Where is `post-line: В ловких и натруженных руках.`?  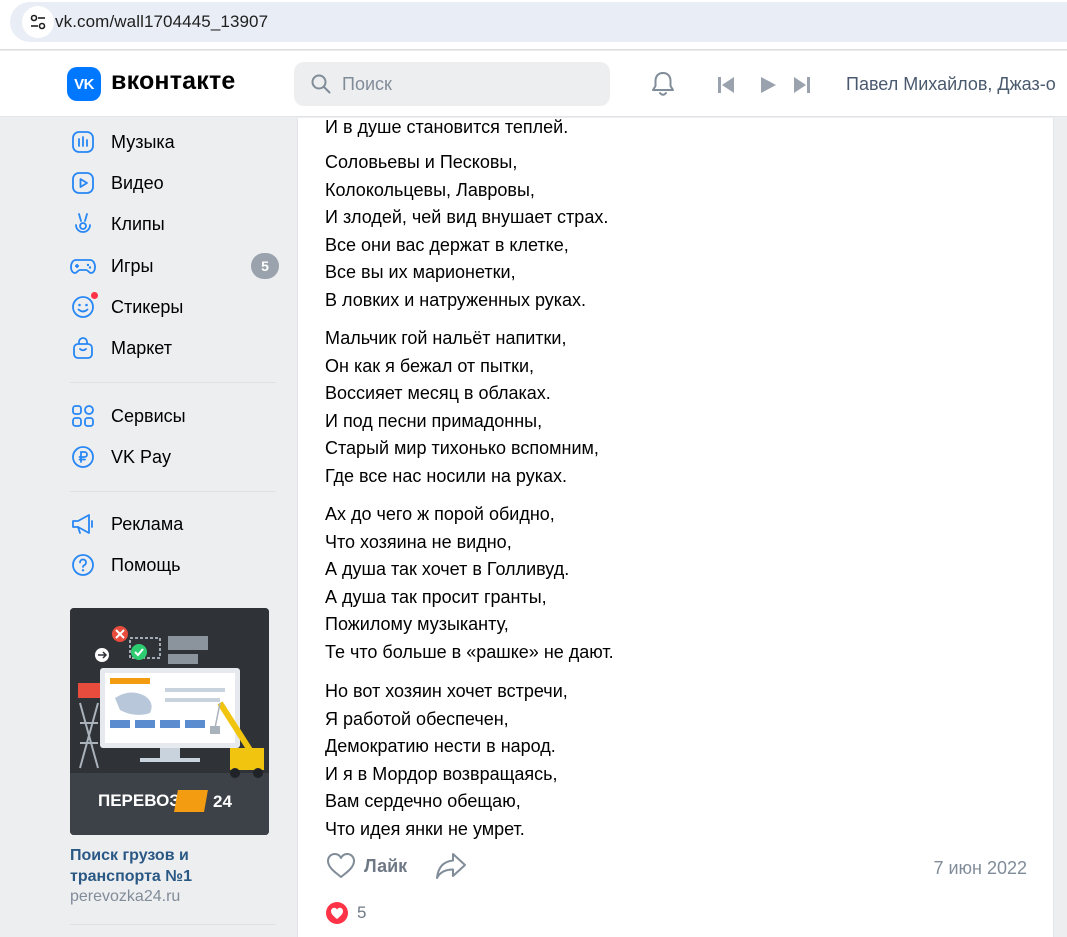
post-line: В ловких и натруженных руках. is located at coordinates (456, 299).